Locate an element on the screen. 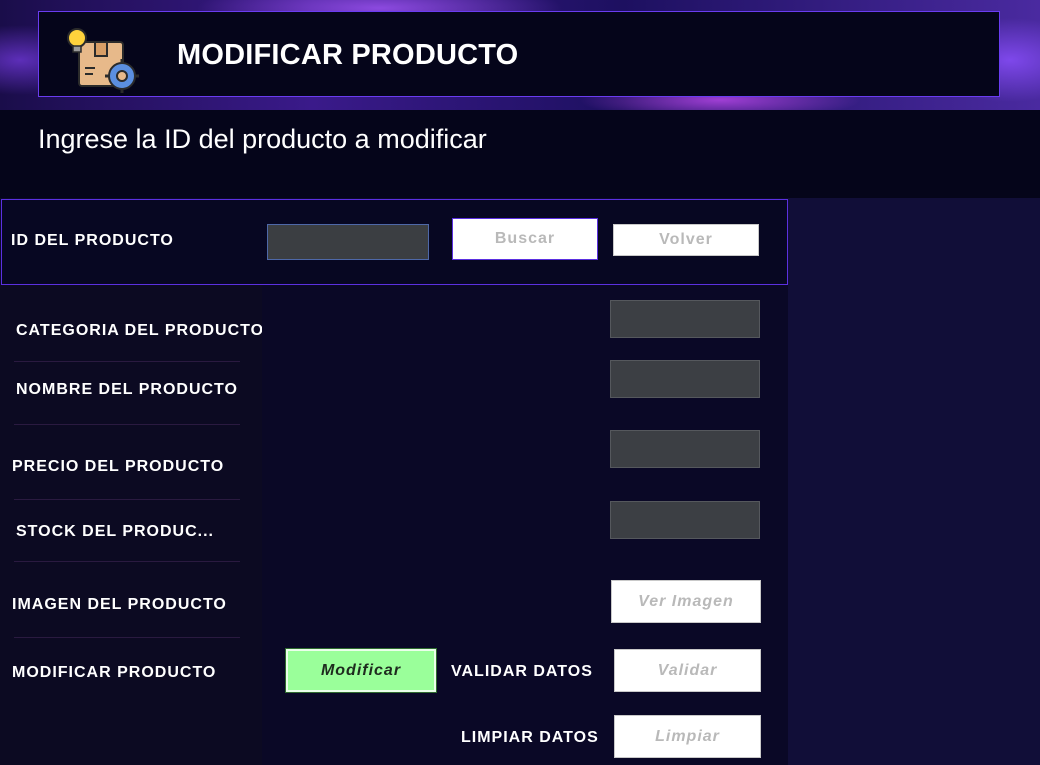 Image resolution: width=1040 pixels, height=765 pixels. search-button: Buscar is located at coordinates (525, 239).